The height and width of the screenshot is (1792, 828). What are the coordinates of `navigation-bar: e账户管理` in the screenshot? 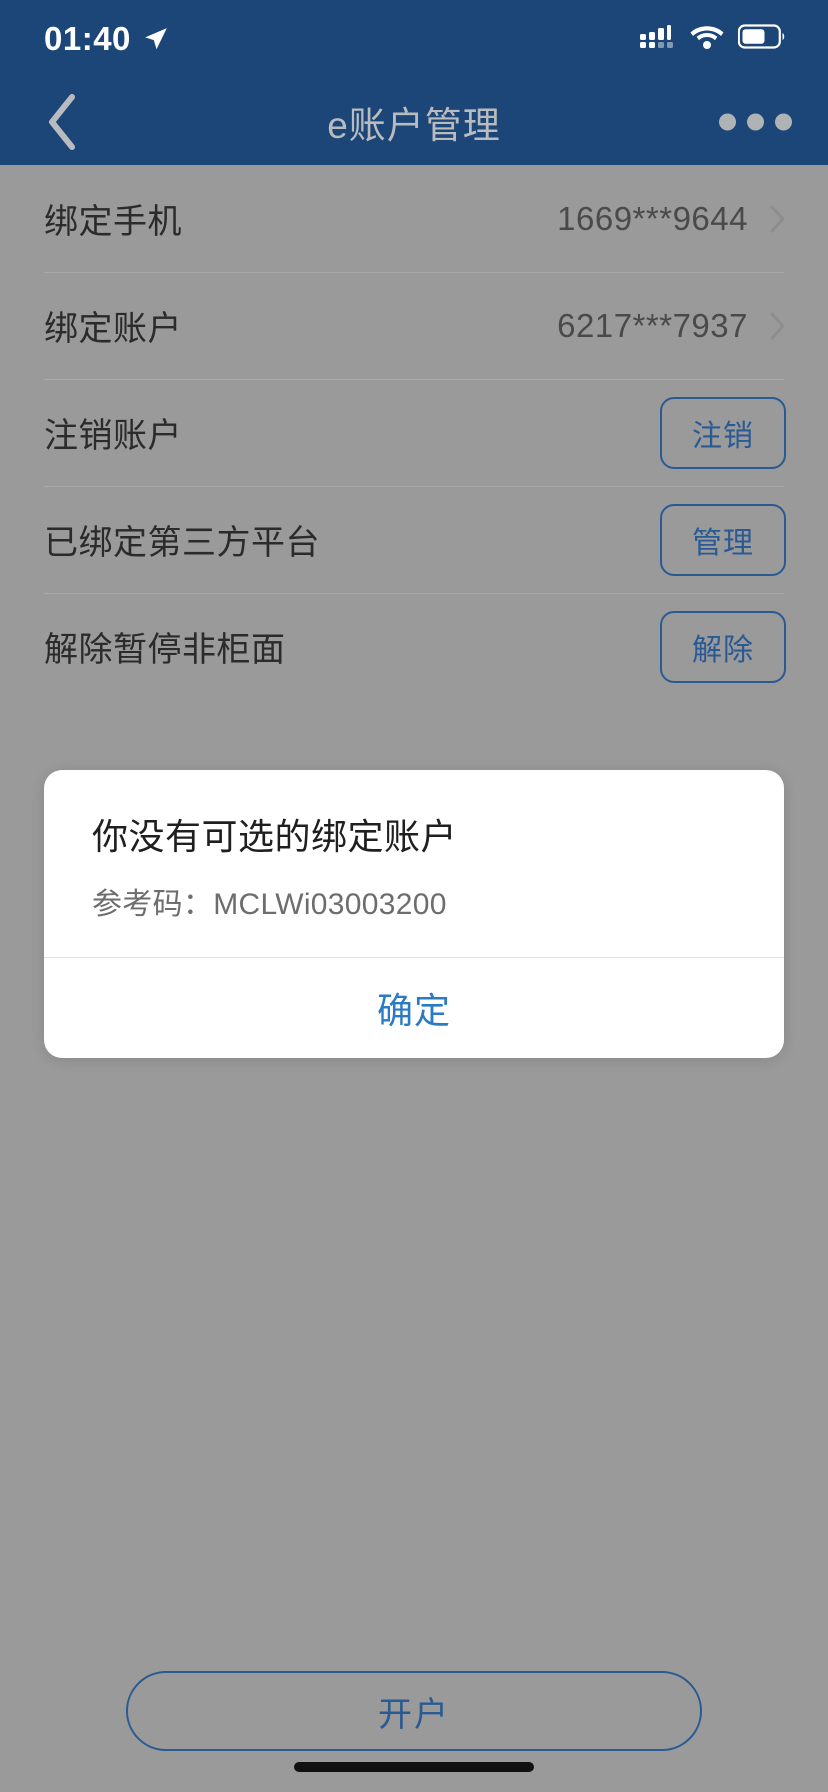 It's located at (414, 121).